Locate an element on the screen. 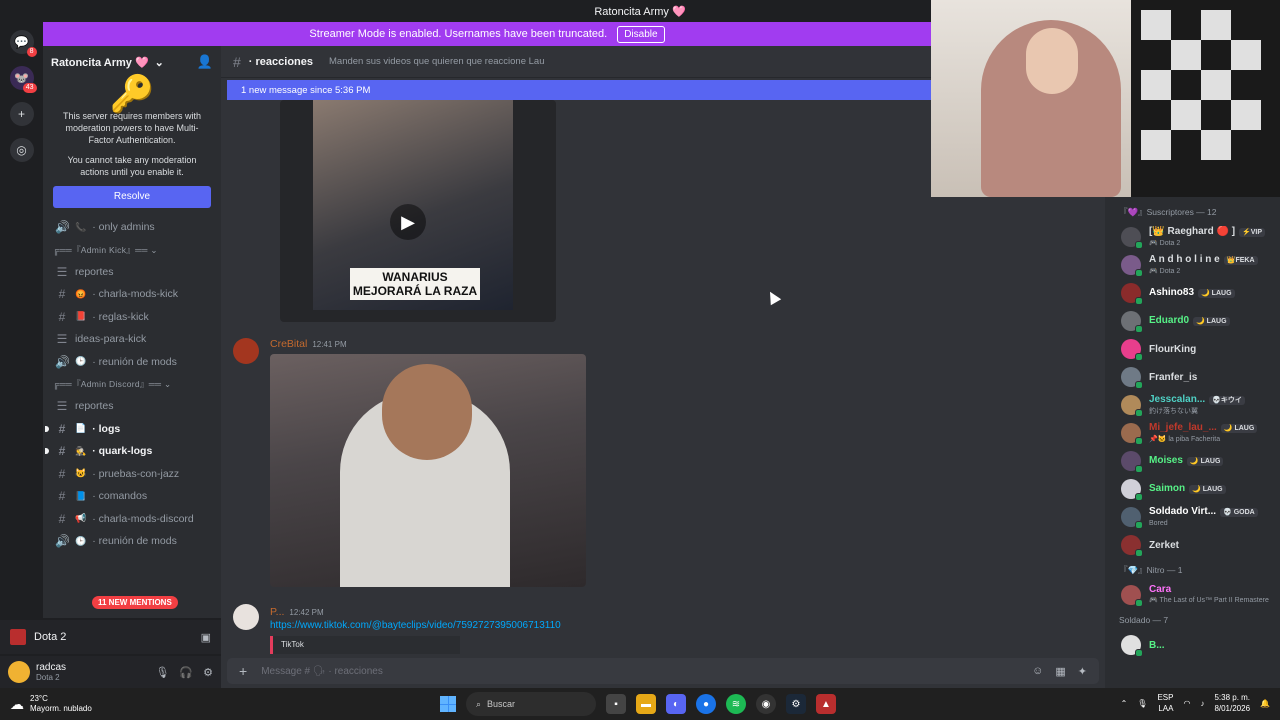  member-item: Jesscalan... 💀キウイ 釣け落ちない翼 is located at coordinates (1192, 405).